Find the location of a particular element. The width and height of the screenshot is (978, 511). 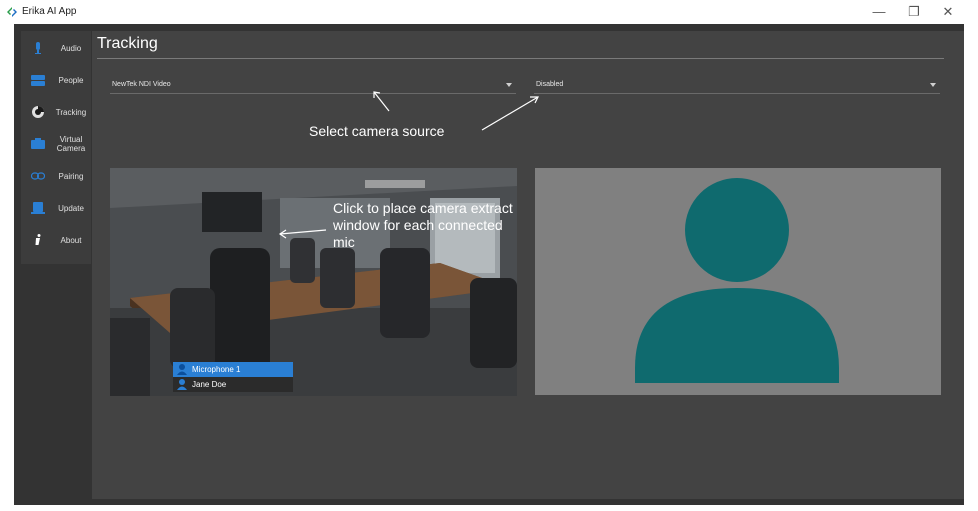

window-title: Erika AI App is located at coordinates (49, 11).